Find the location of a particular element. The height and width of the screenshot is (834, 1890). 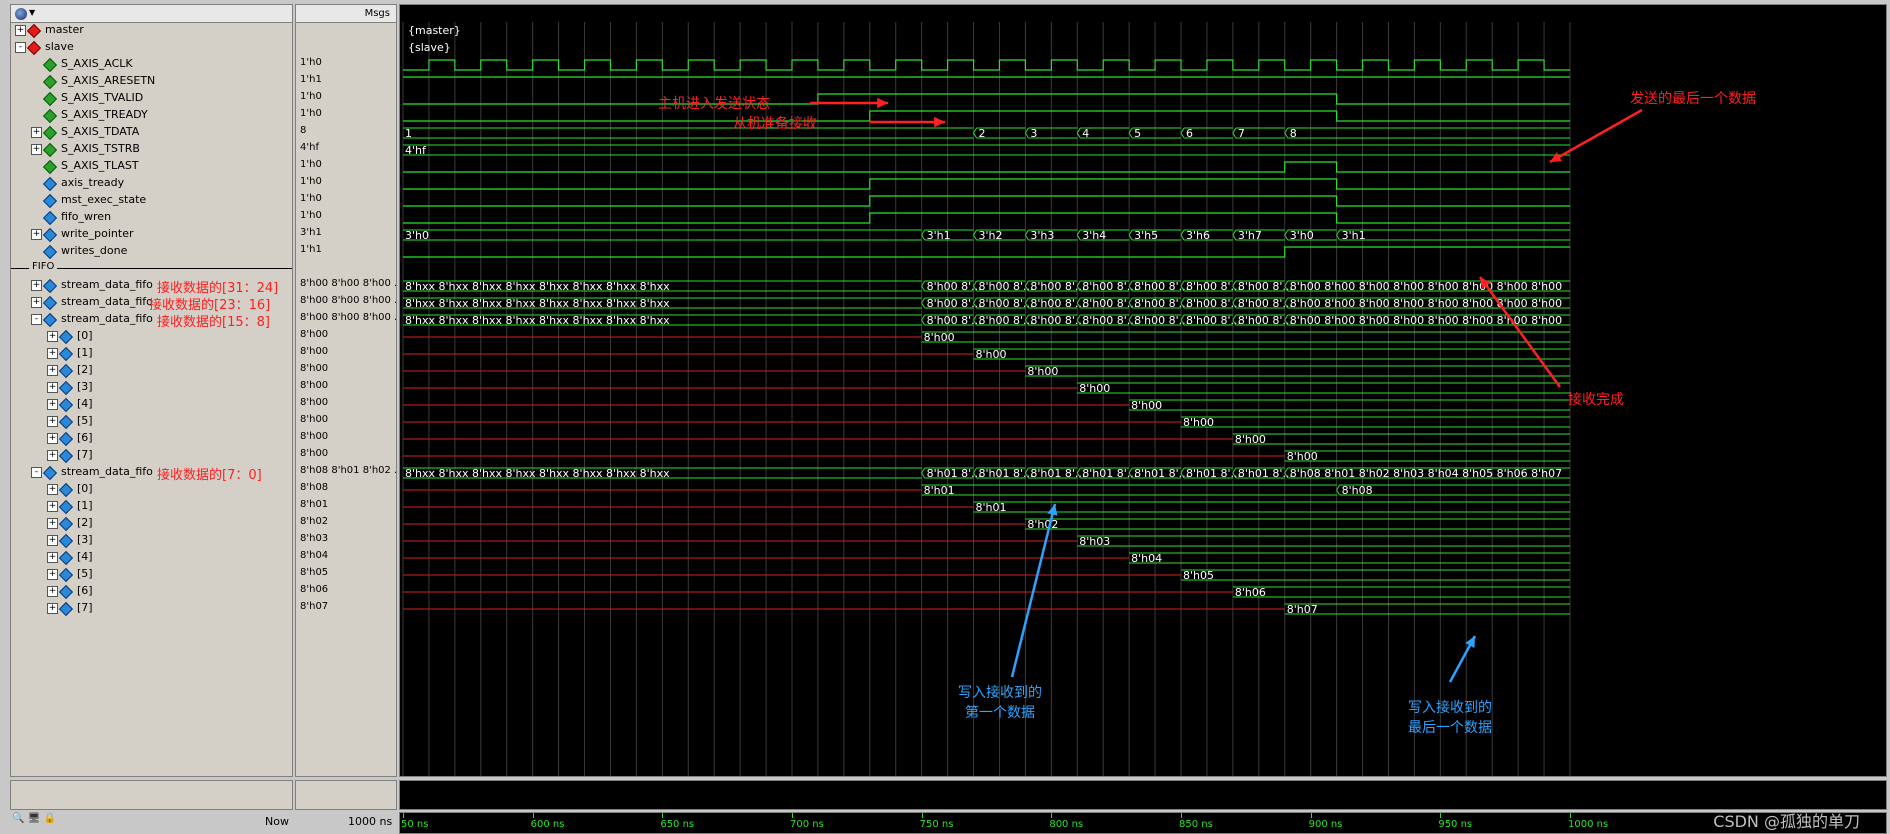

lock-icon: 🔒 is located at coordinates (50, 818).